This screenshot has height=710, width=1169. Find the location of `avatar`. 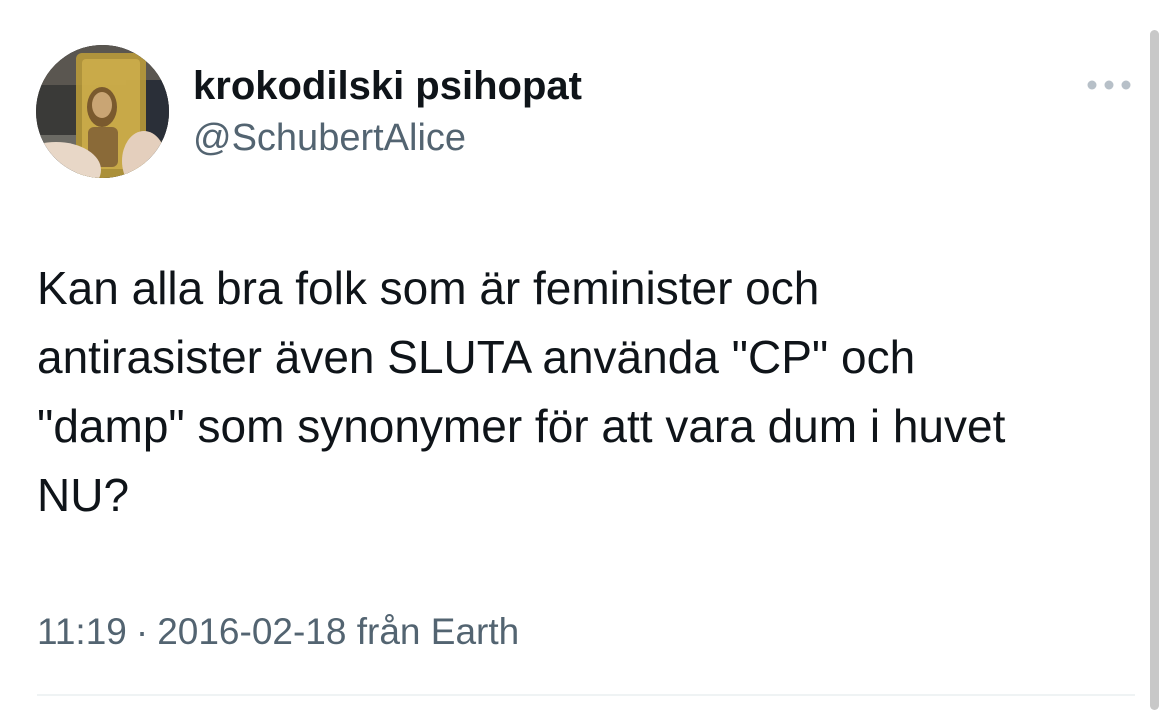

avatar is located at coordinates (102, 111).